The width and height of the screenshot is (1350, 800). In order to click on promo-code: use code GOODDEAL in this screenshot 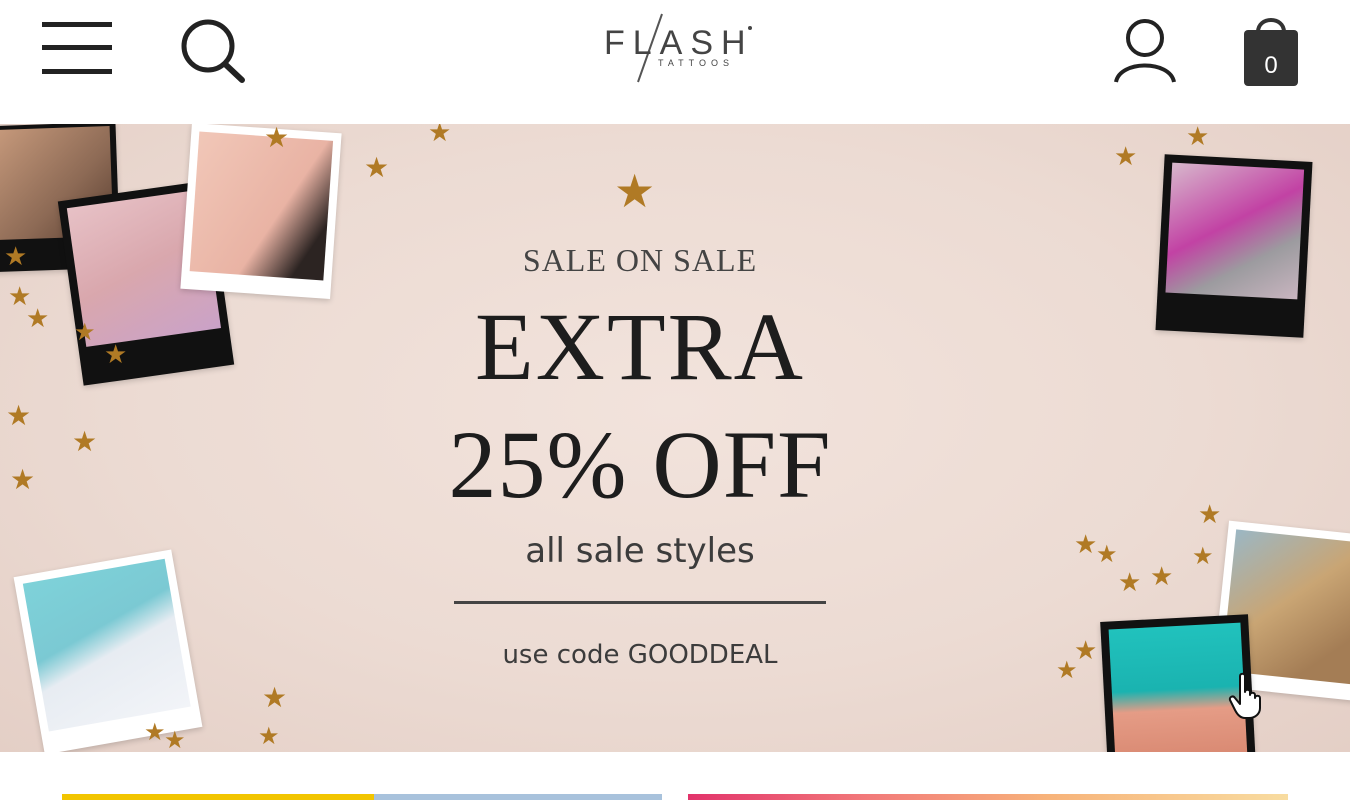, I will do `click(640, 655)`.